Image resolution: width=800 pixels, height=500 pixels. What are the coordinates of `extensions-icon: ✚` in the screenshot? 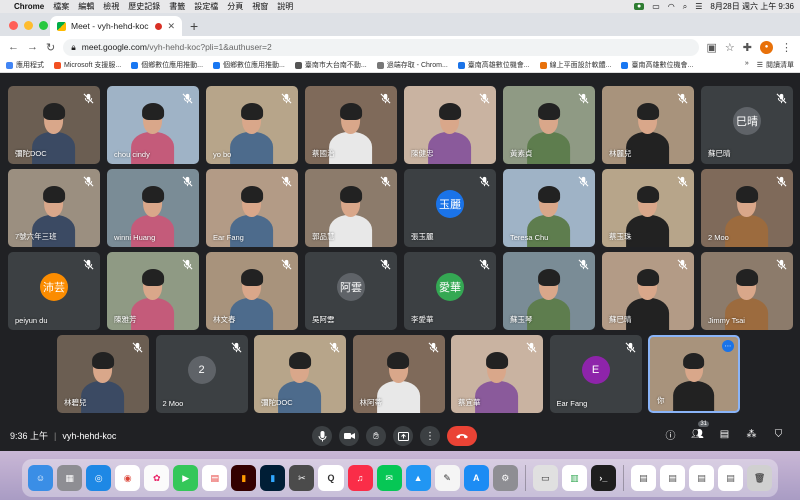 It's located at (747, 47).